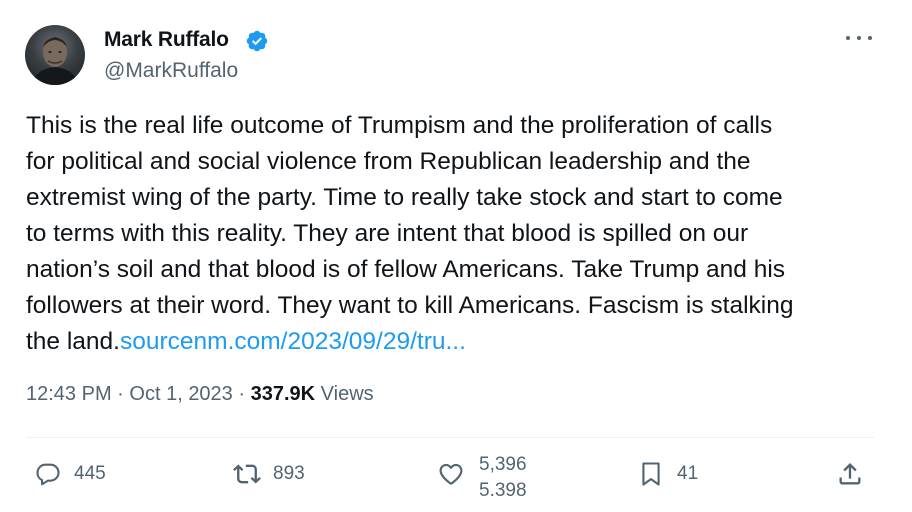 The height and width of the screenshot is (512, 912). Describe the element at coordinates (283, 394) in the screenshot. I see `views-count: 337.9K` at that location.